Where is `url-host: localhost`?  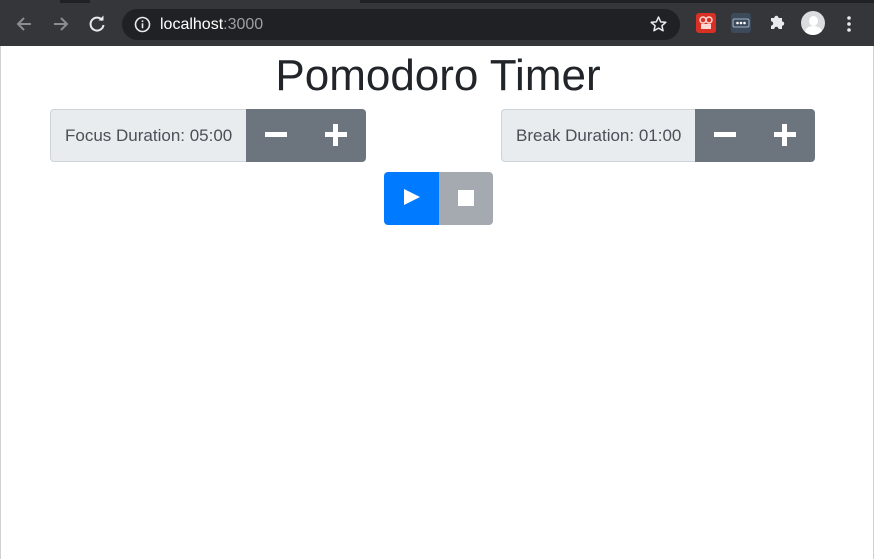 url-host: localhost is located at coordinates (192, 24).